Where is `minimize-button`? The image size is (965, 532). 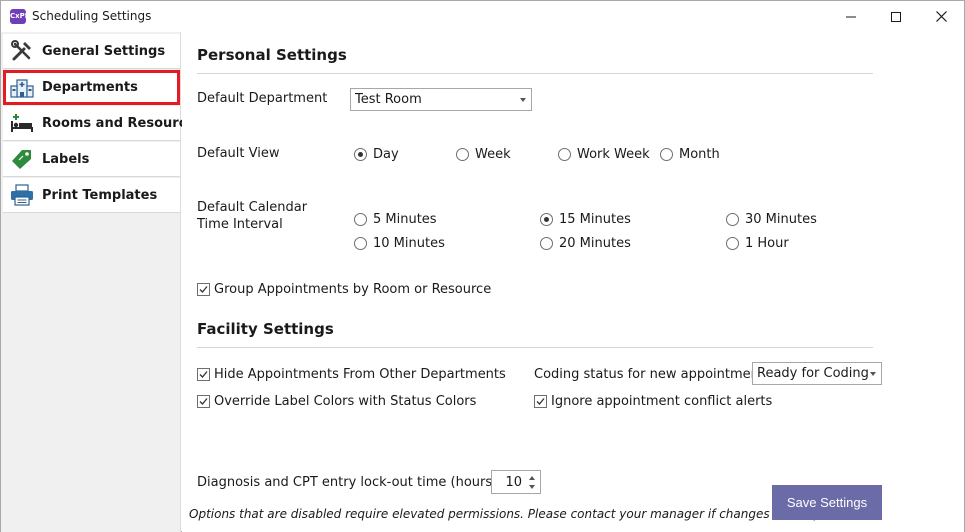 minimize-button is located at coordinates (851, 16).